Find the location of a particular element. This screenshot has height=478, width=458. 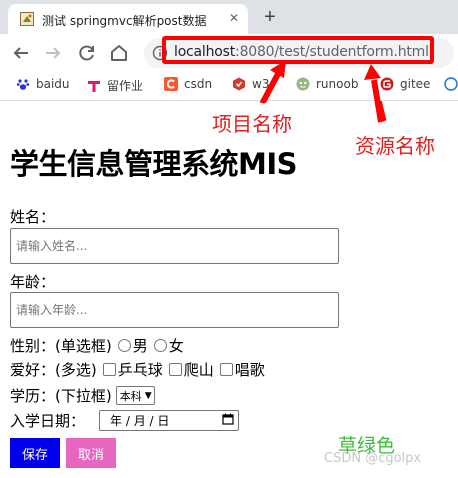

project-arrow-shaft is located at coordinates (262, 102).